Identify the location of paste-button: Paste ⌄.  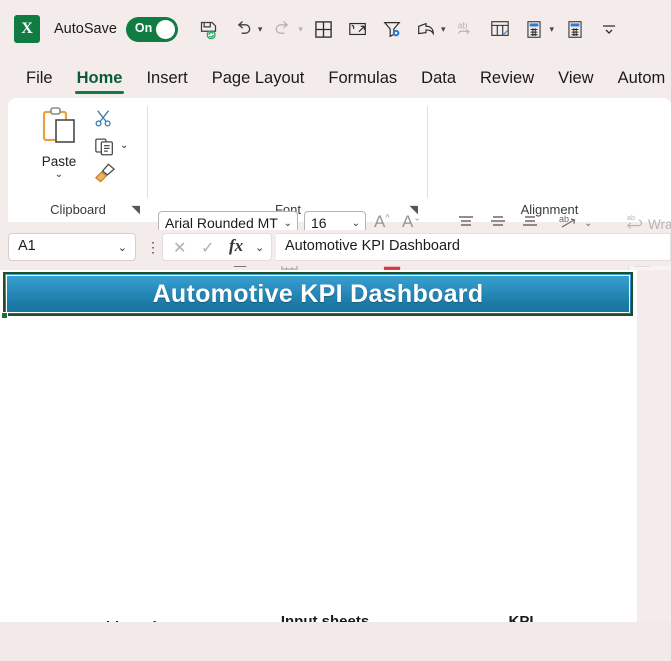
(59, 143).